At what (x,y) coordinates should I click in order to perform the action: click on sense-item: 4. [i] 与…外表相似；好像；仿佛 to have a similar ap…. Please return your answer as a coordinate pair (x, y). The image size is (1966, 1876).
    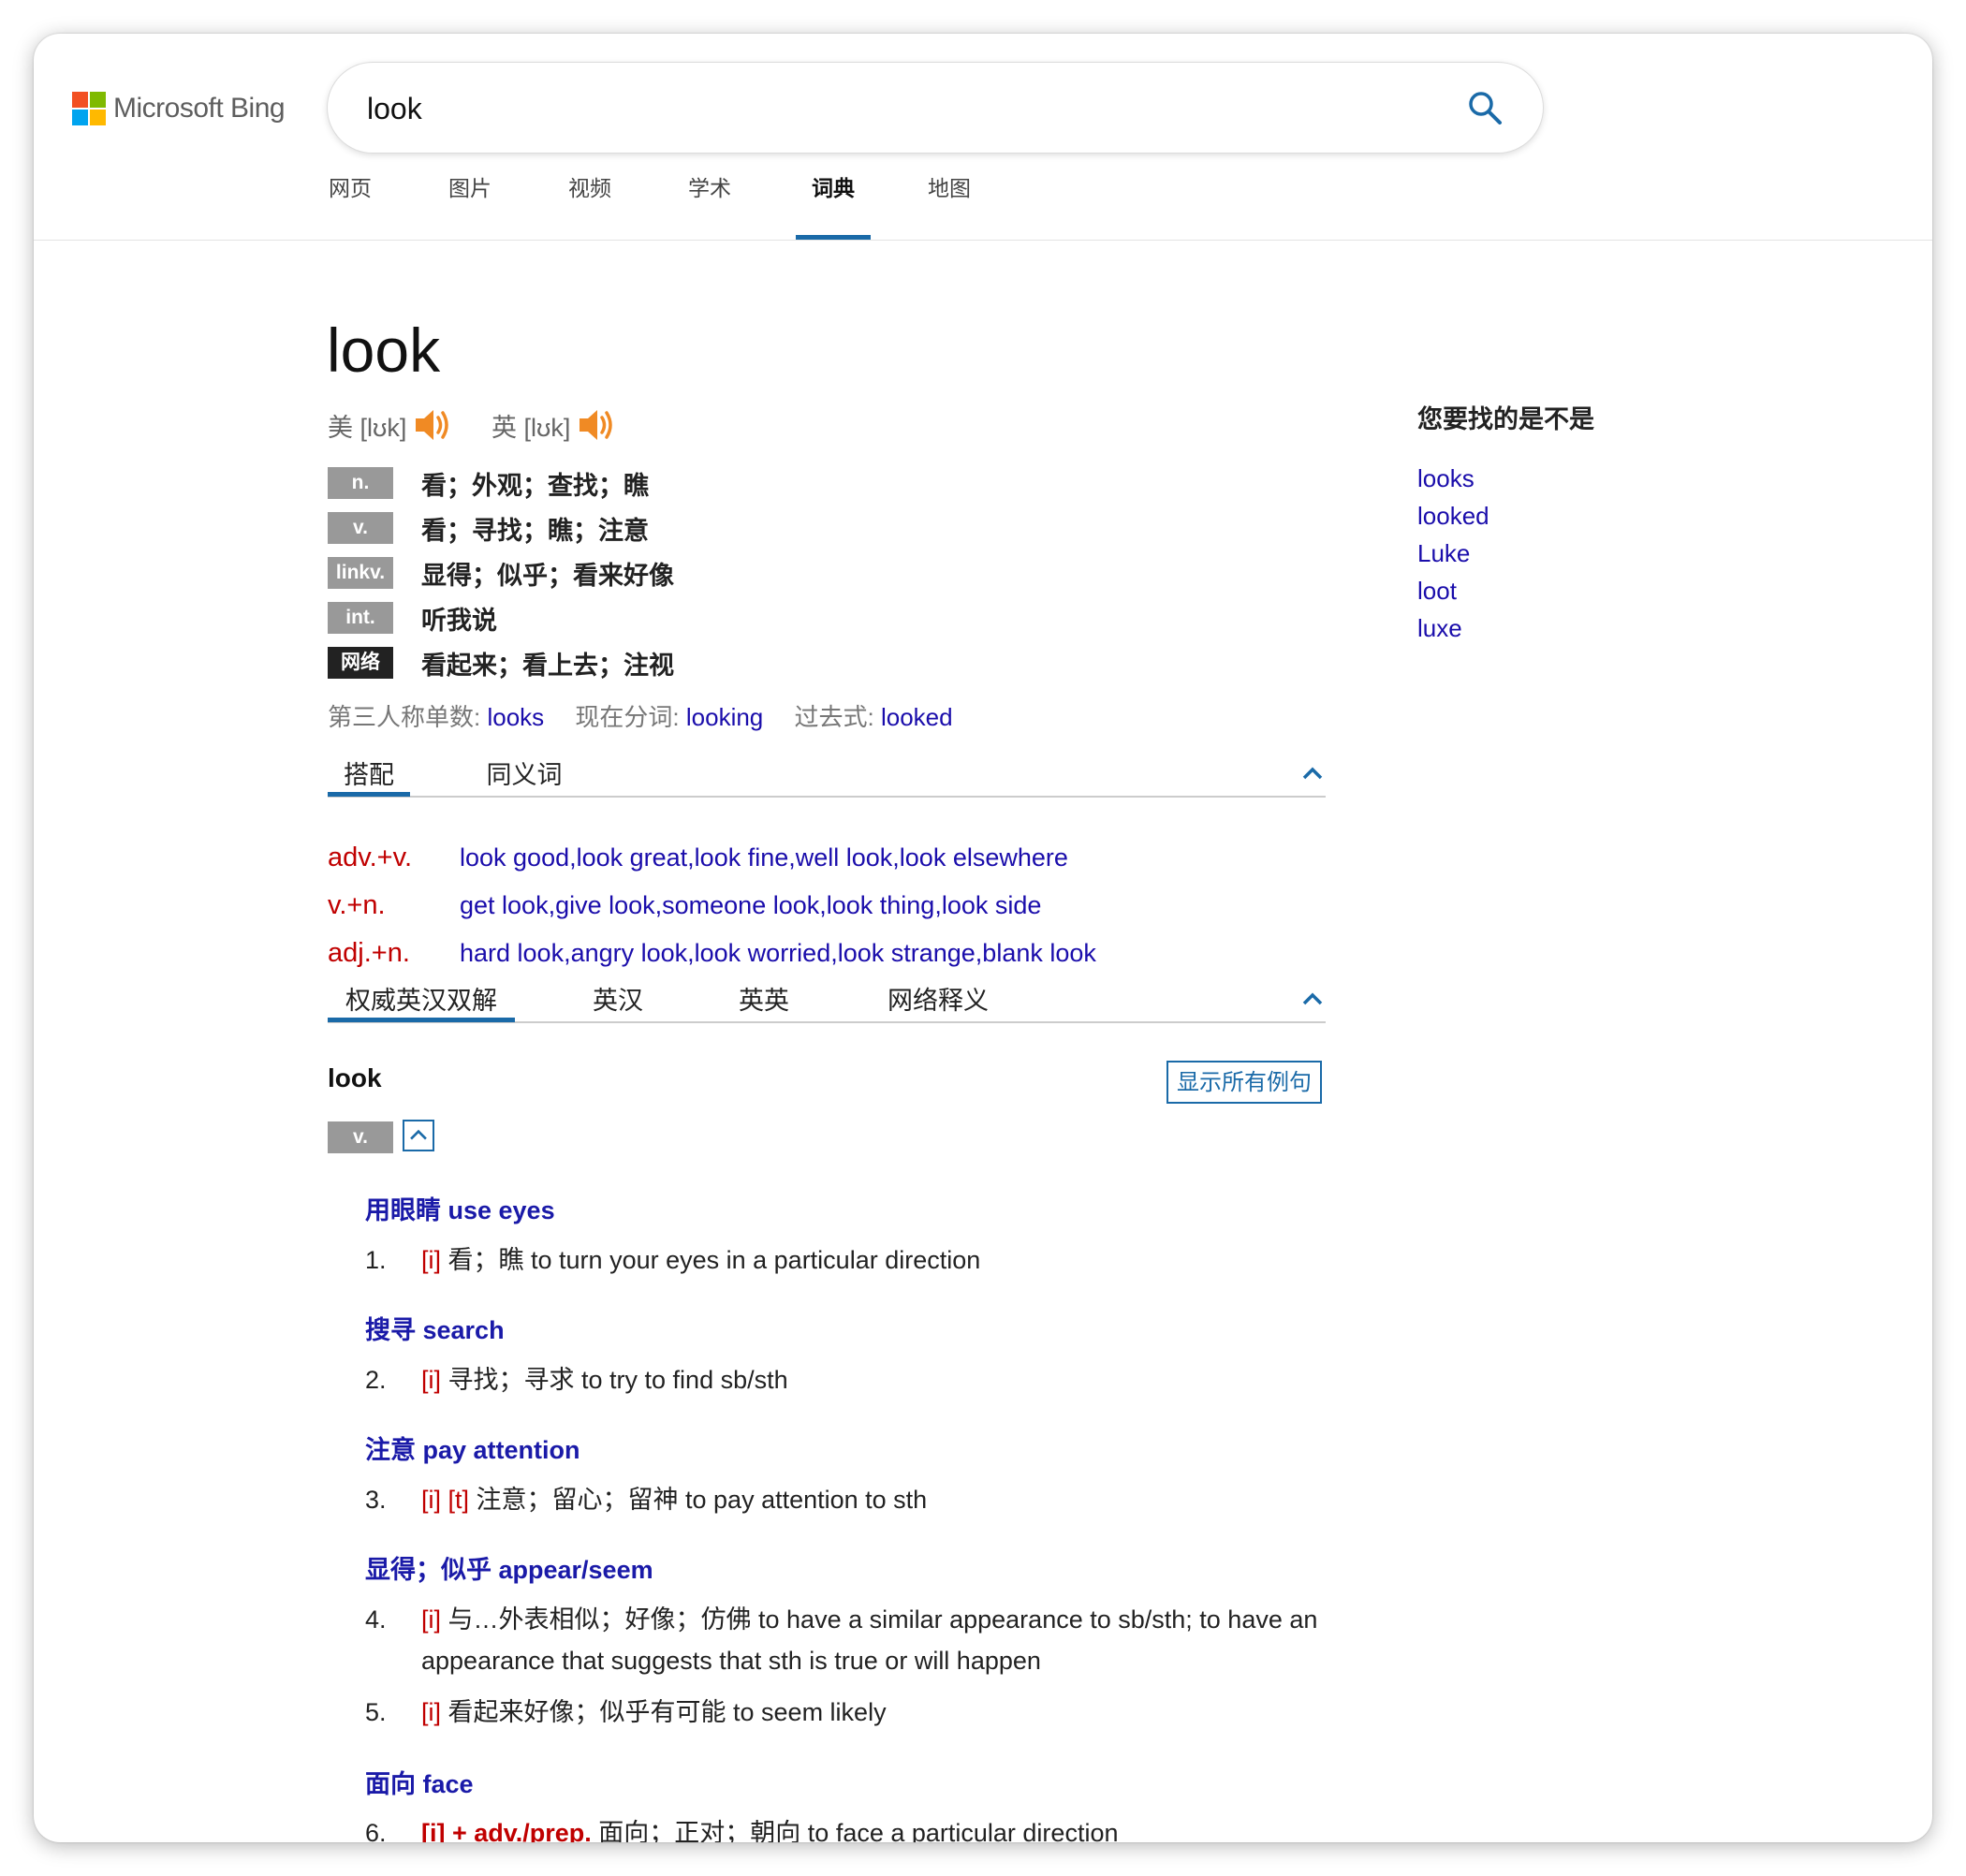
    Looking at the image, I should click on (847, 1640).